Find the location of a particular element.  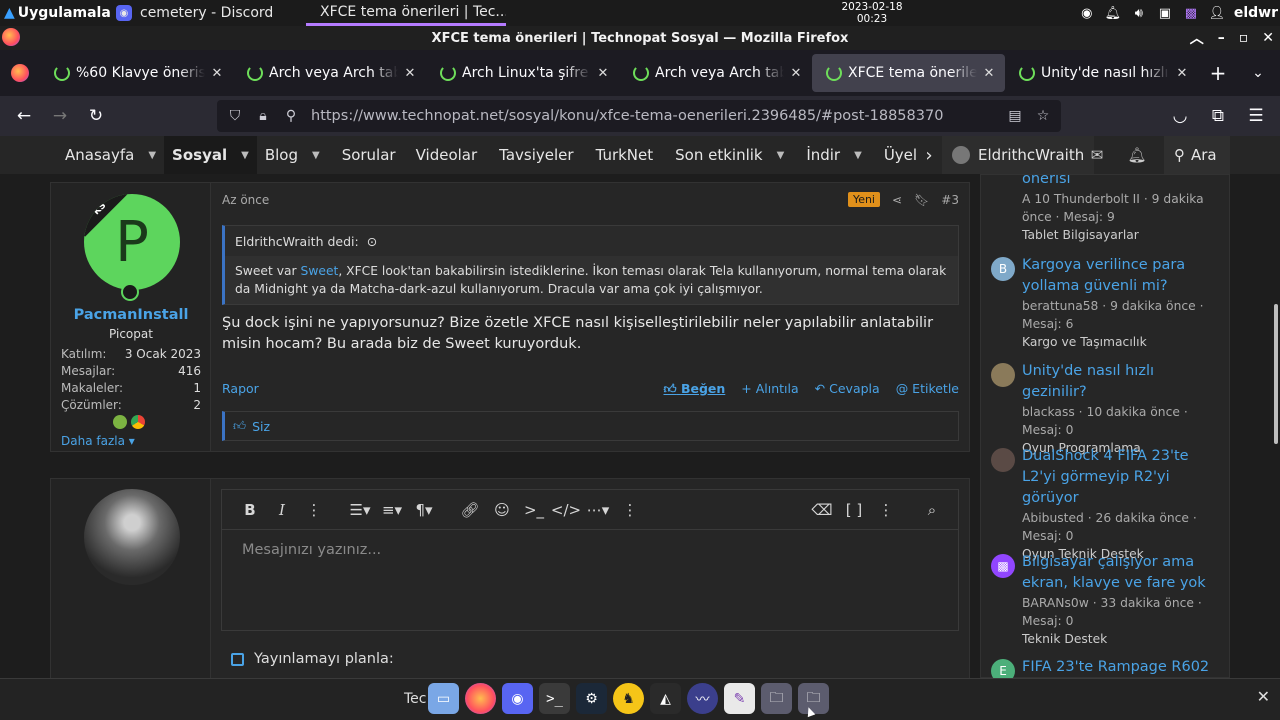

account-menu: EldrithcWraith is located at coordinates (1018, 155).